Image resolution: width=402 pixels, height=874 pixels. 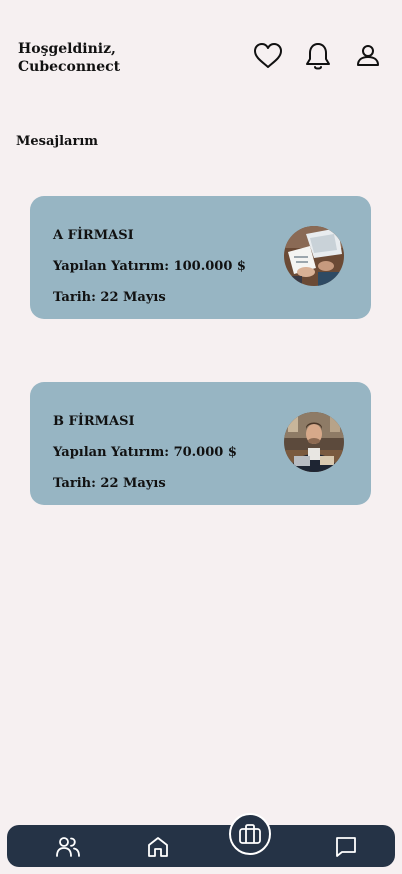 What do you see at coordinates (201, 840) in the screenshot?
I see `bottom-nav` at bounding box center [201, 840].